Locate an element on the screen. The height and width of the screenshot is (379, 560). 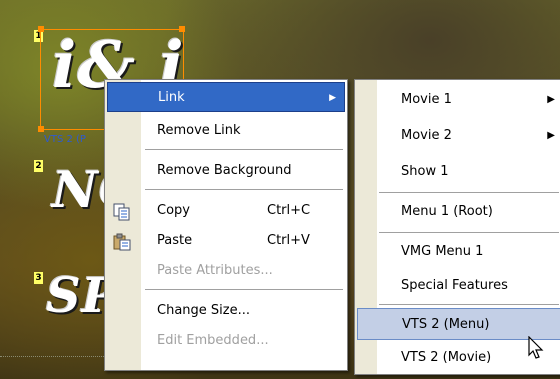
submenu-item-label: Menu 1 (Root) is located at coordinates (447, 211).